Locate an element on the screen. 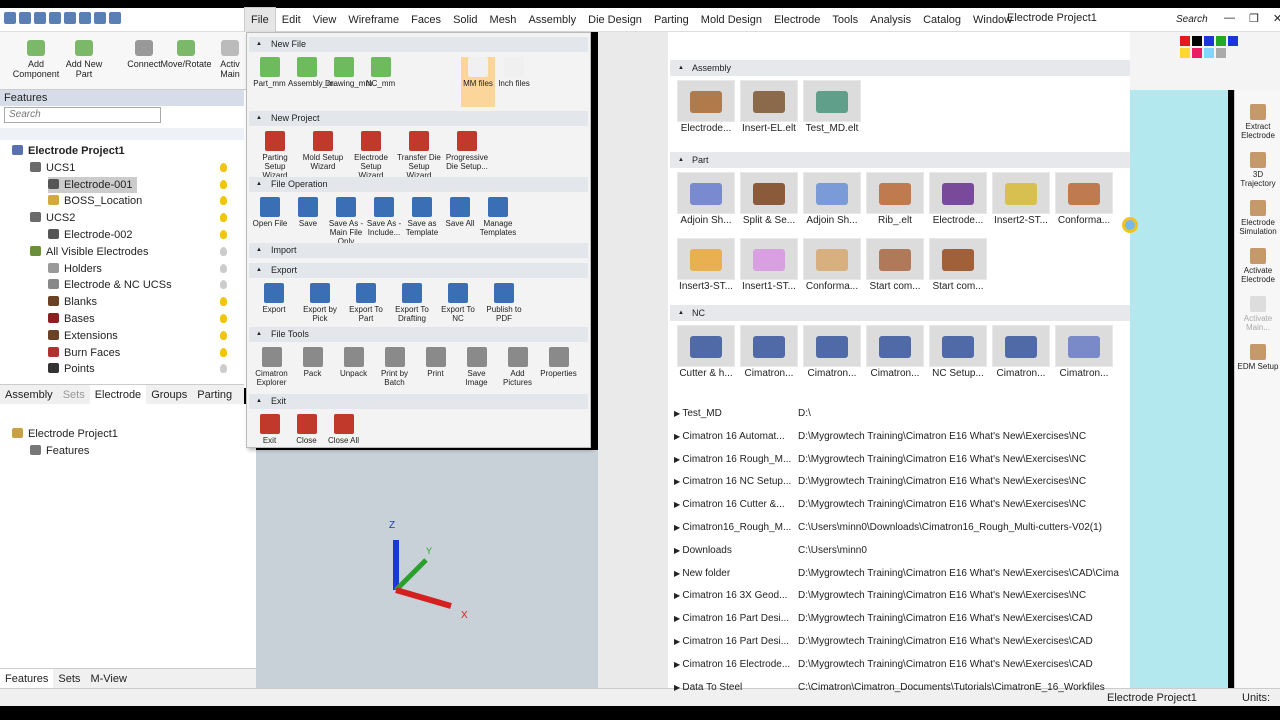 The width and height of the screenshot is (1280, 720). tree-item: All Visible Electrodes is located at coordinates (89, 252).